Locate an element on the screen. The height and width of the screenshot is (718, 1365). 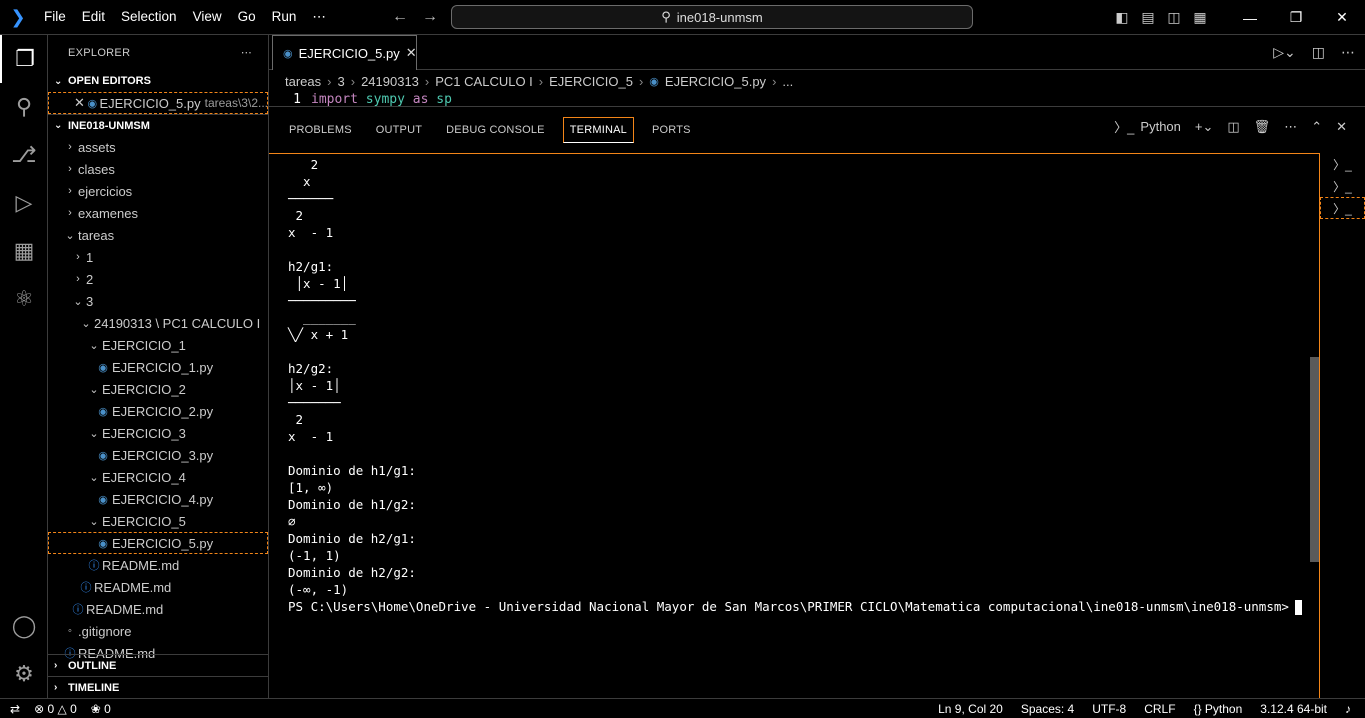
menu-more: ⋯ is located at coordinates (319, 17).